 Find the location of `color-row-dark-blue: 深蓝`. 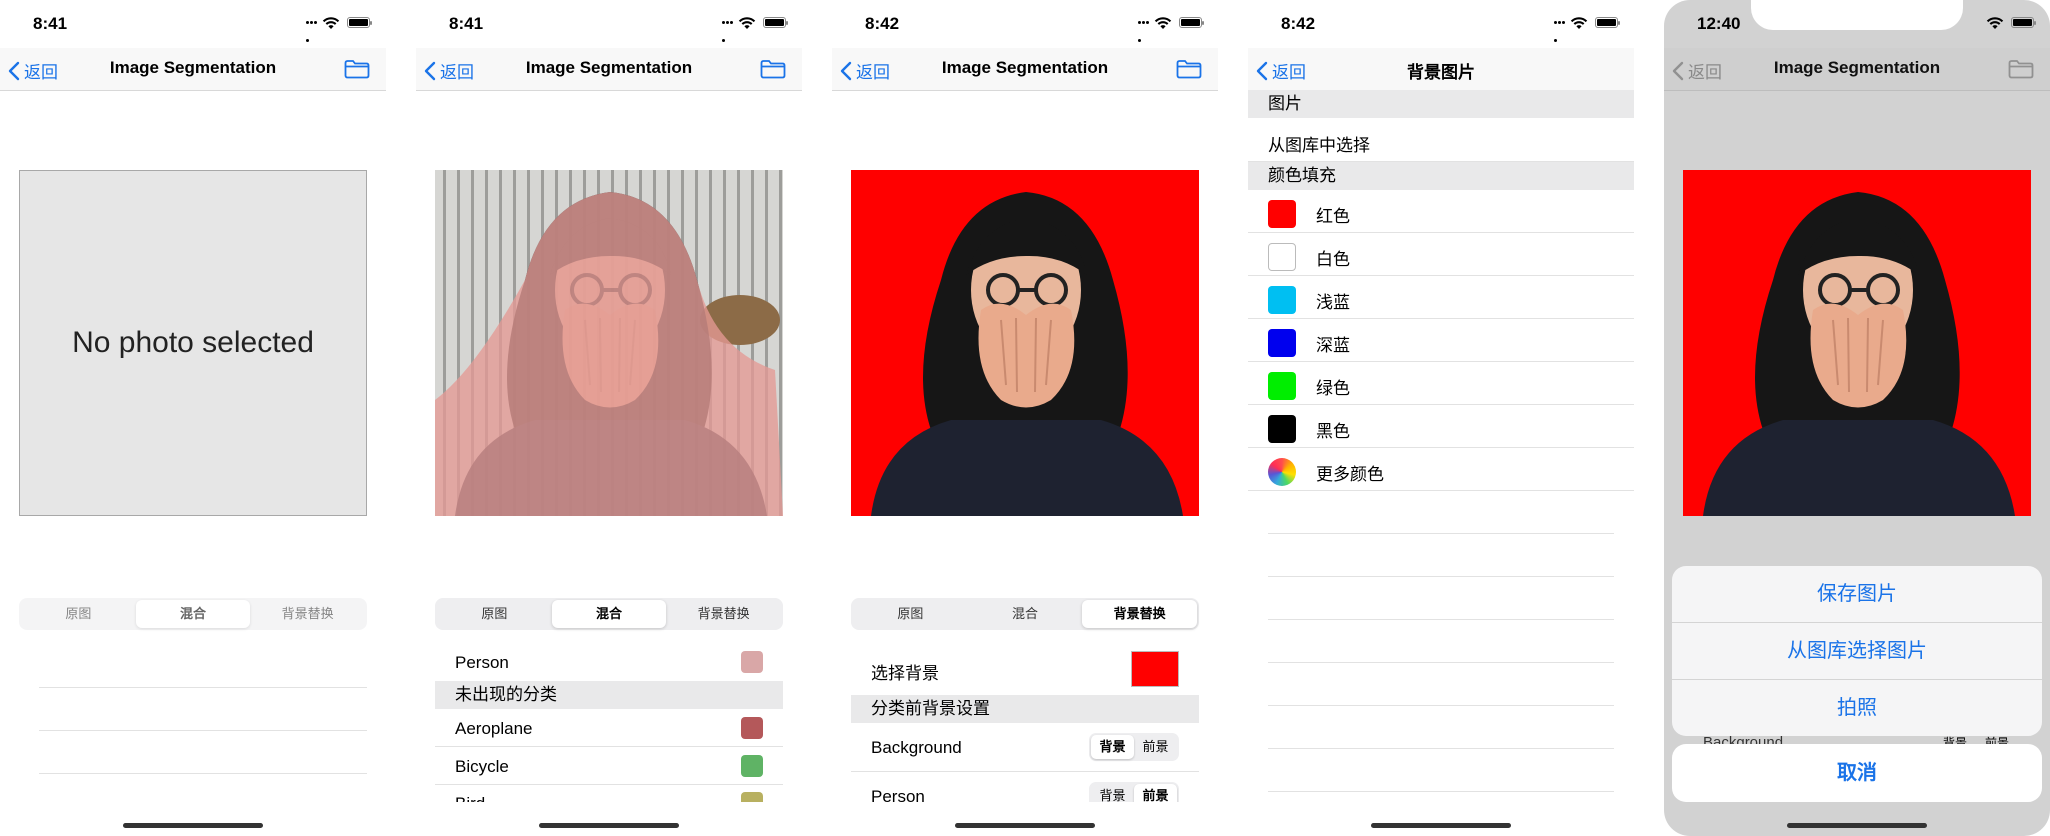

color-row-dark-blue: 深蓝 is located at coordinates (1441, 340).